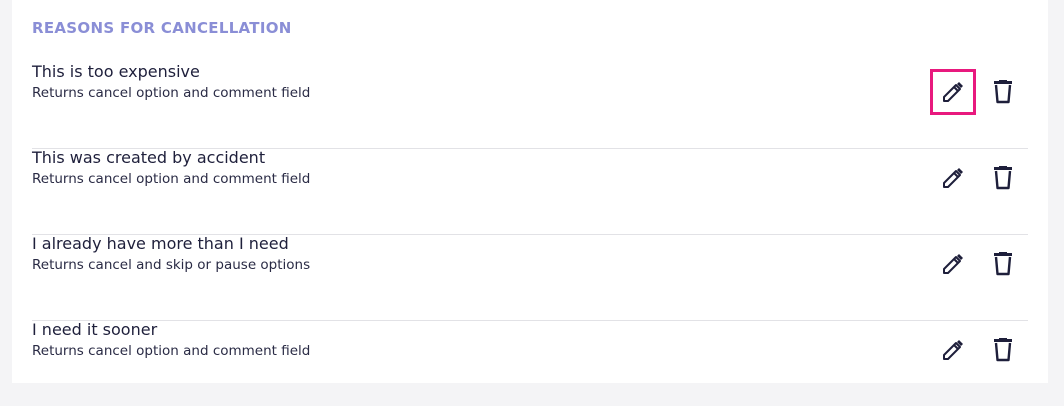  What do you see at coordinates (171, 265) in the screenshot?
I see `reason-description: Returns cancel and skip or pause options` at bounding box center [171, 265].